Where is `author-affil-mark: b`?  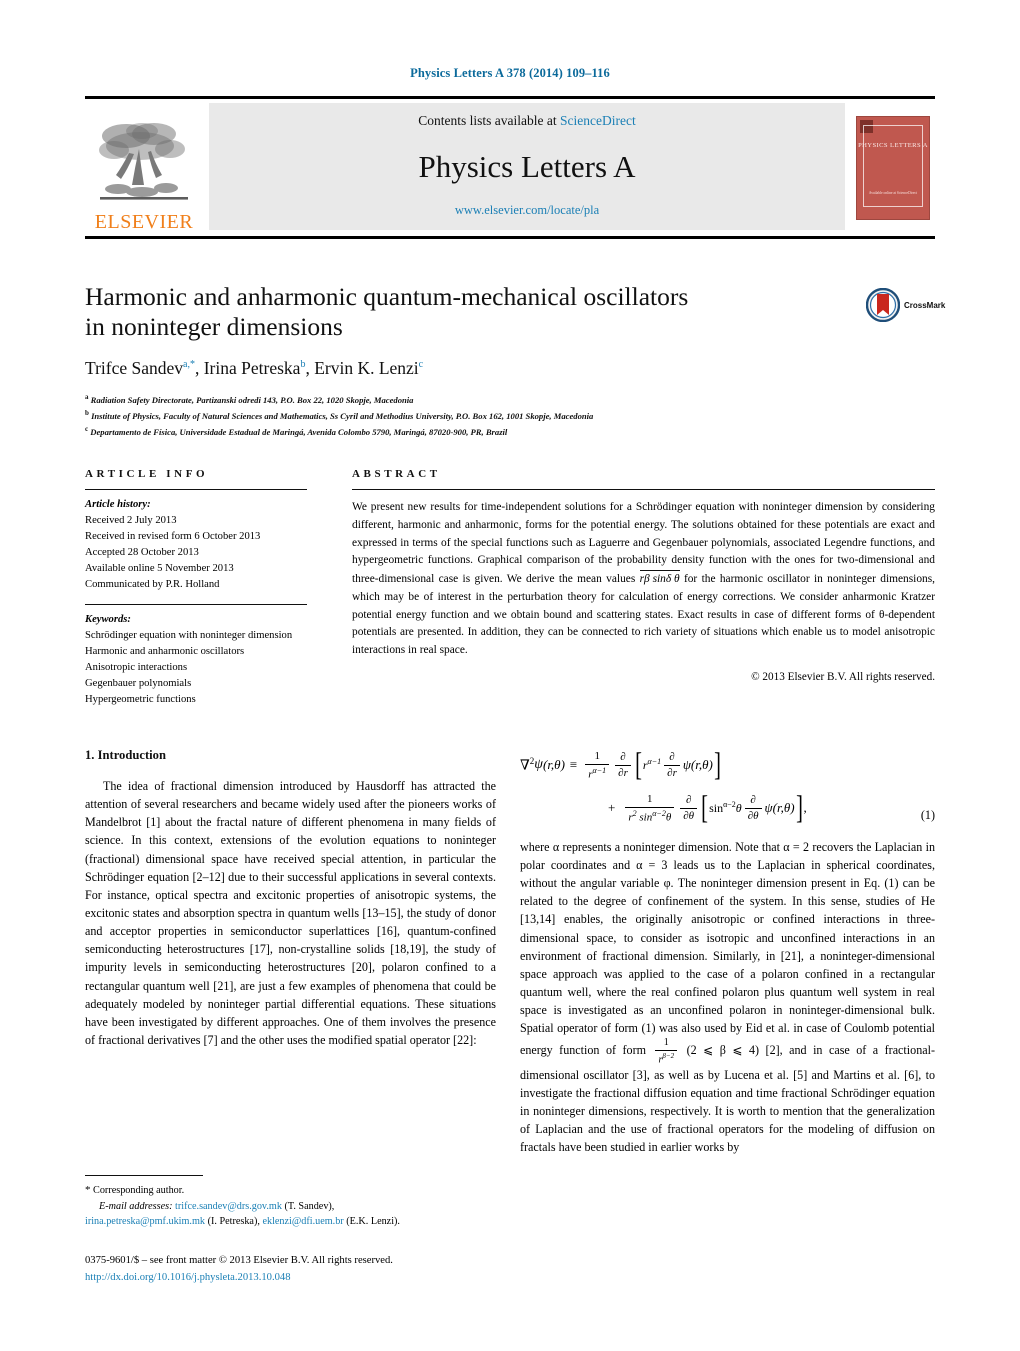 author-affil-mark: b is located at coordinates (302, 364).